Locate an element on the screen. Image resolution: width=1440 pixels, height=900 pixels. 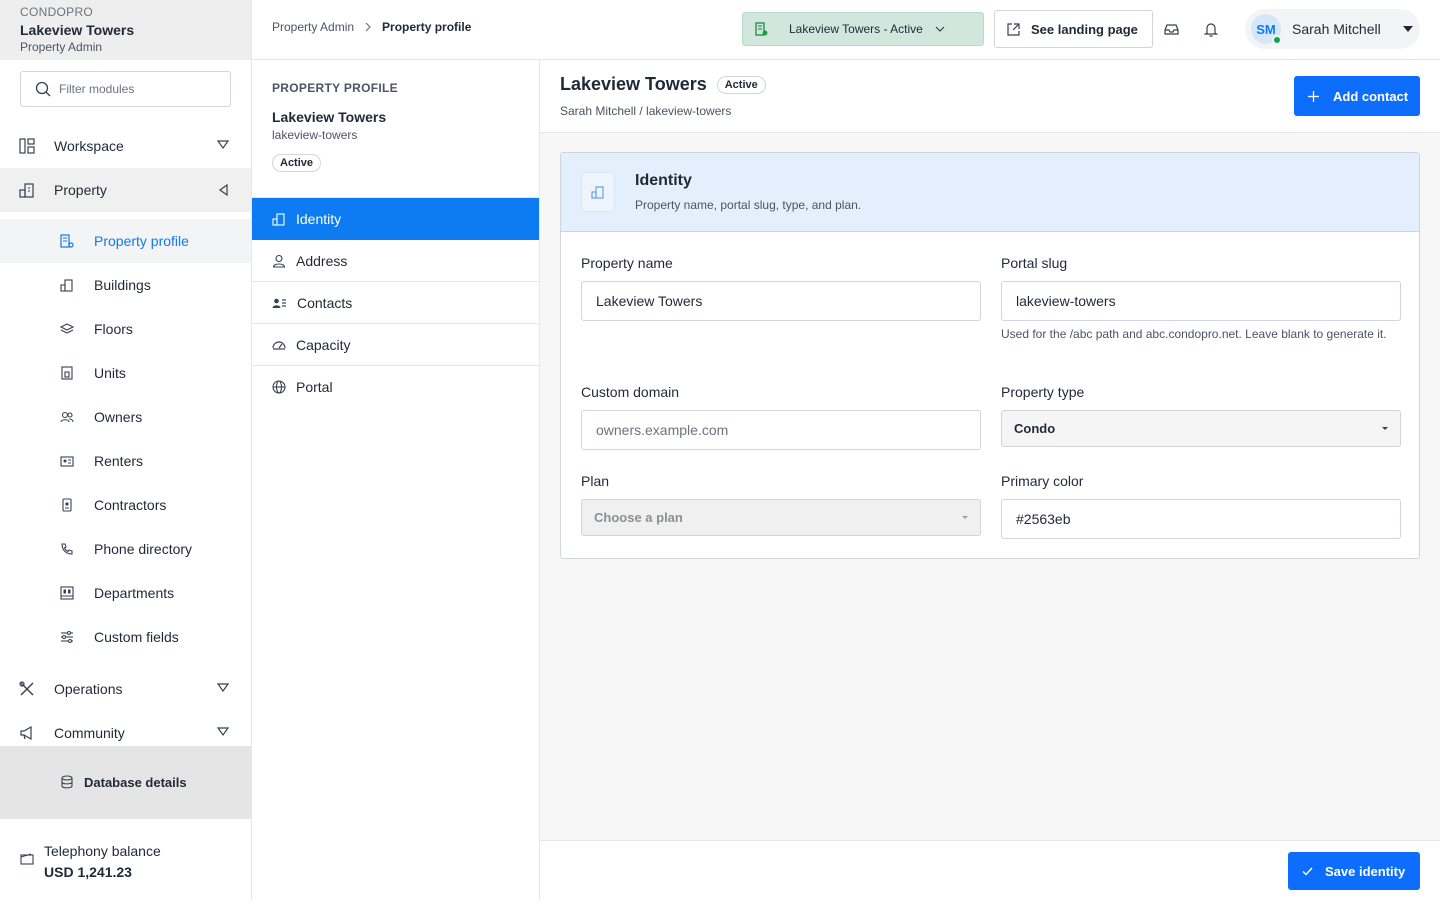
brand-header: CONDOPRO Lakeview Towers Property Admin is located at coordinates (125, 30).